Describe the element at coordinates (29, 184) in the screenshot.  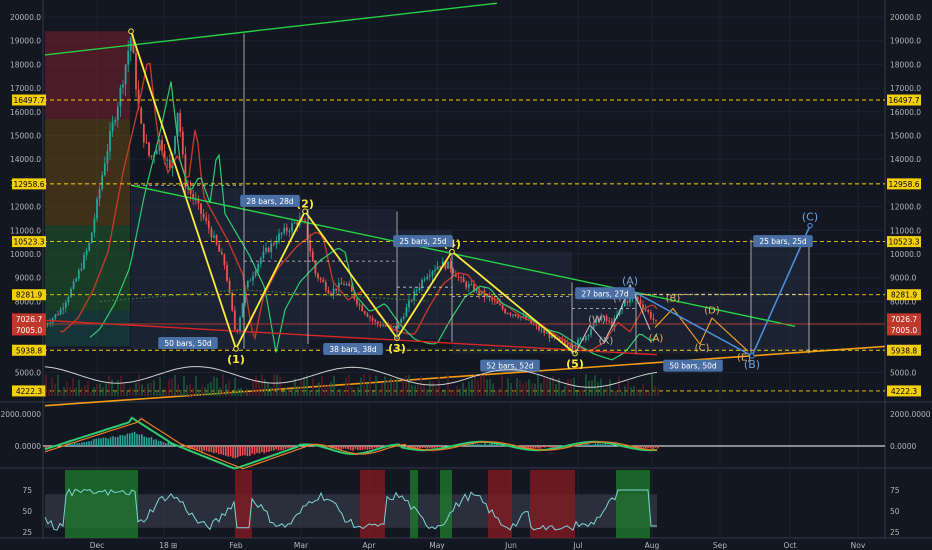
I see `price-level-tag-left: 12958.6` at that location.